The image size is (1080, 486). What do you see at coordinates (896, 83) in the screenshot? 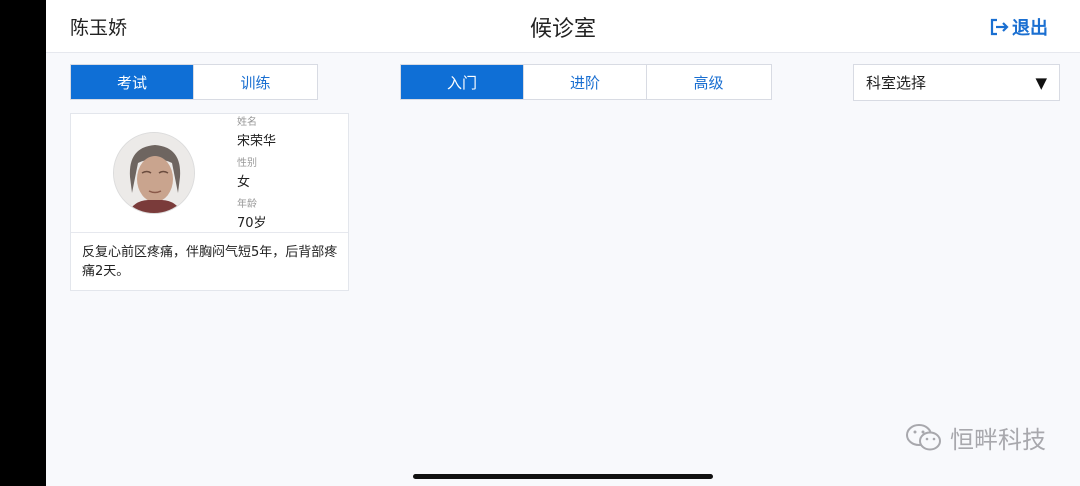
I see `department-select-label: 科室选择` at bounding box center [896, 83].